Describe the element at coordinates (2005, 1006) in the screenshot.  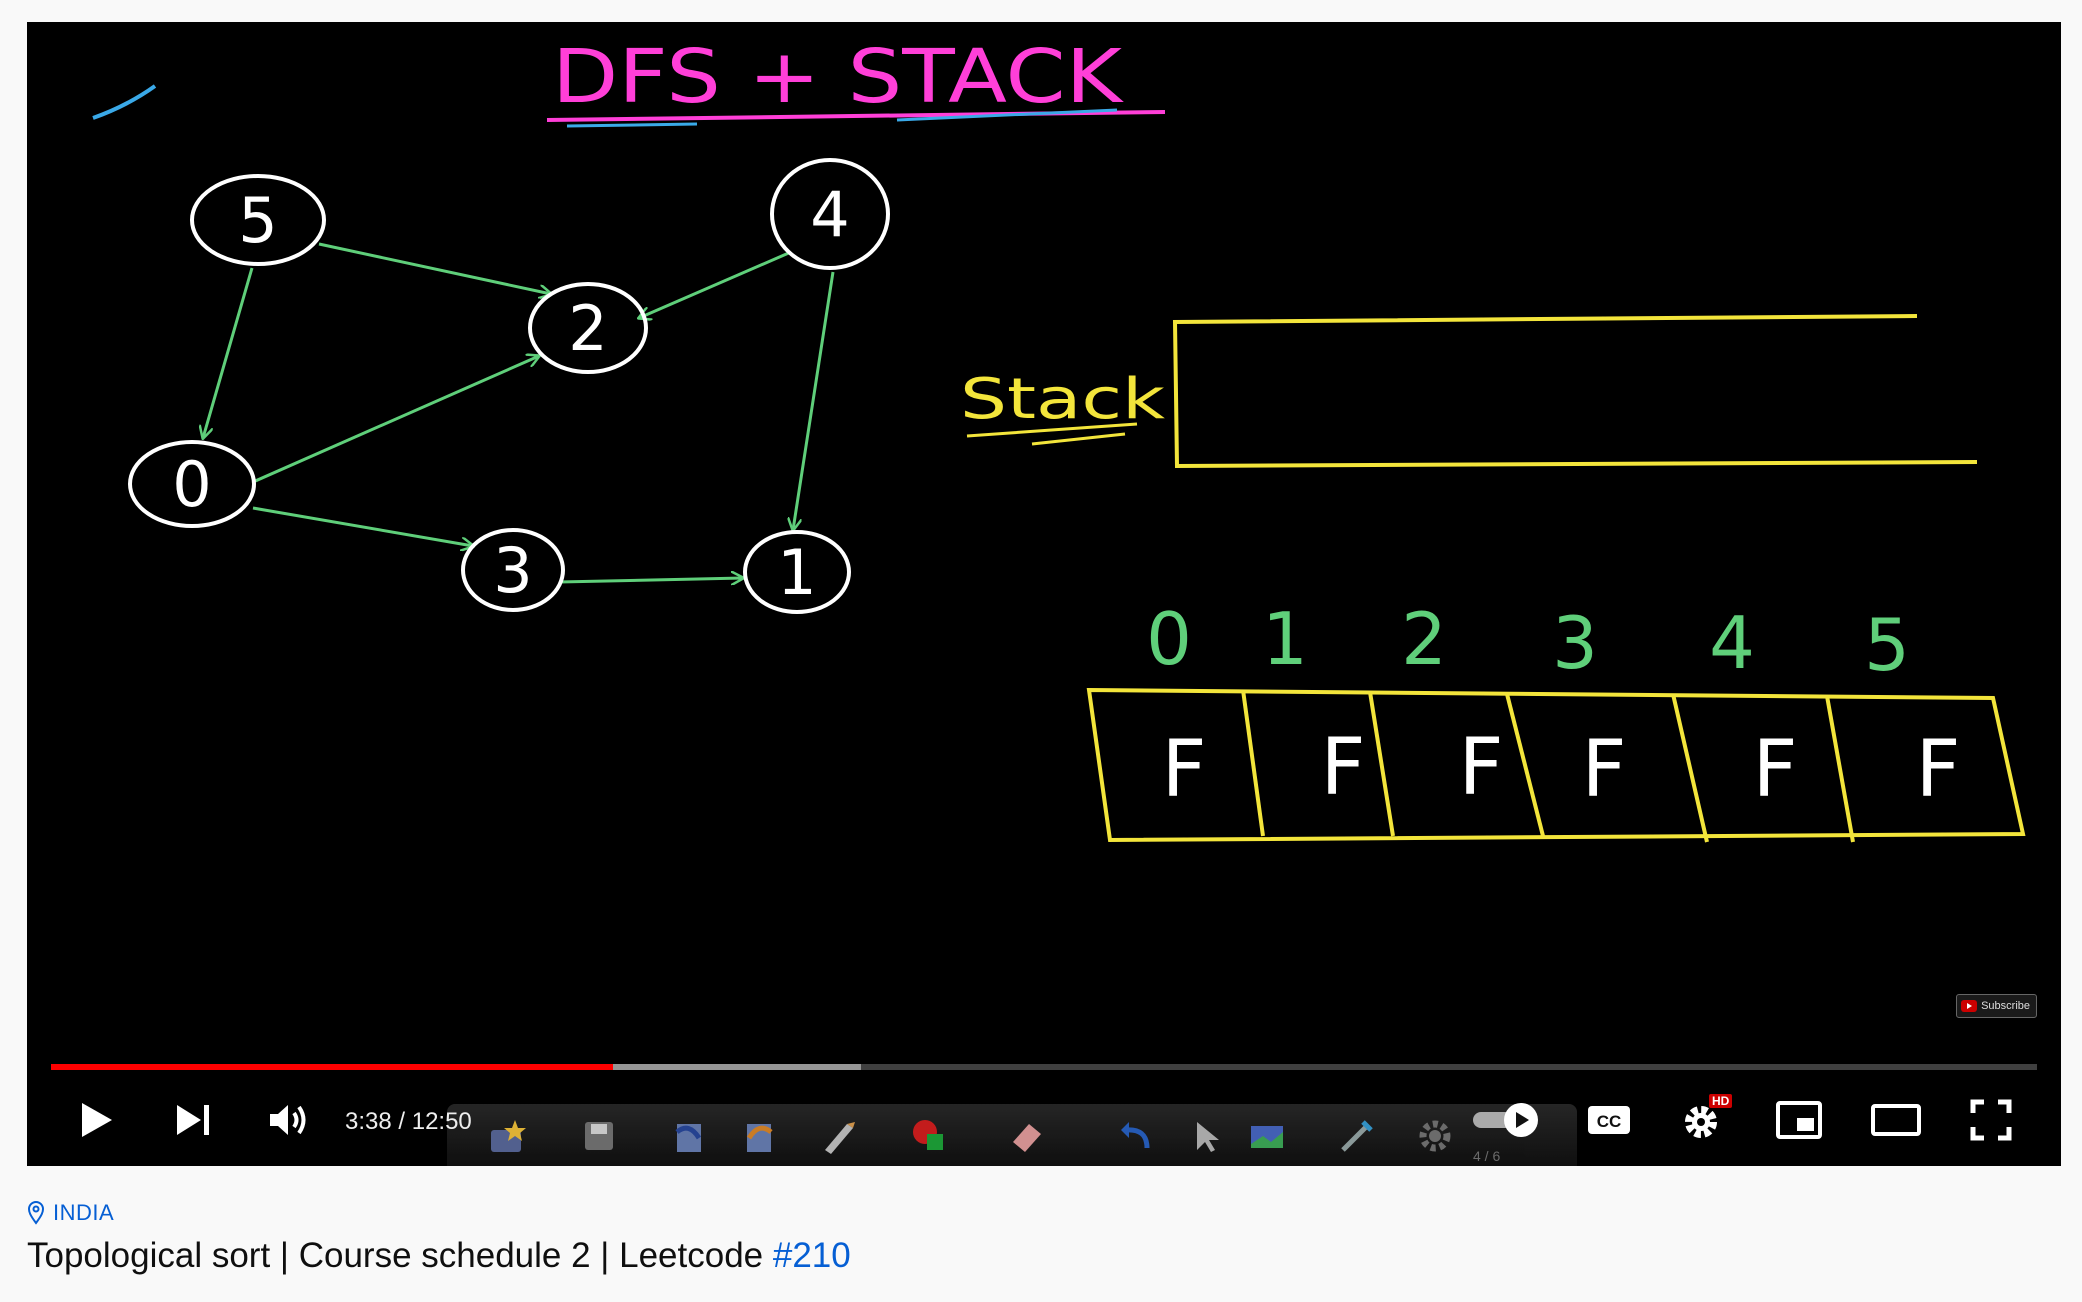
I see `subscribe-label: Subscribe` at that location.